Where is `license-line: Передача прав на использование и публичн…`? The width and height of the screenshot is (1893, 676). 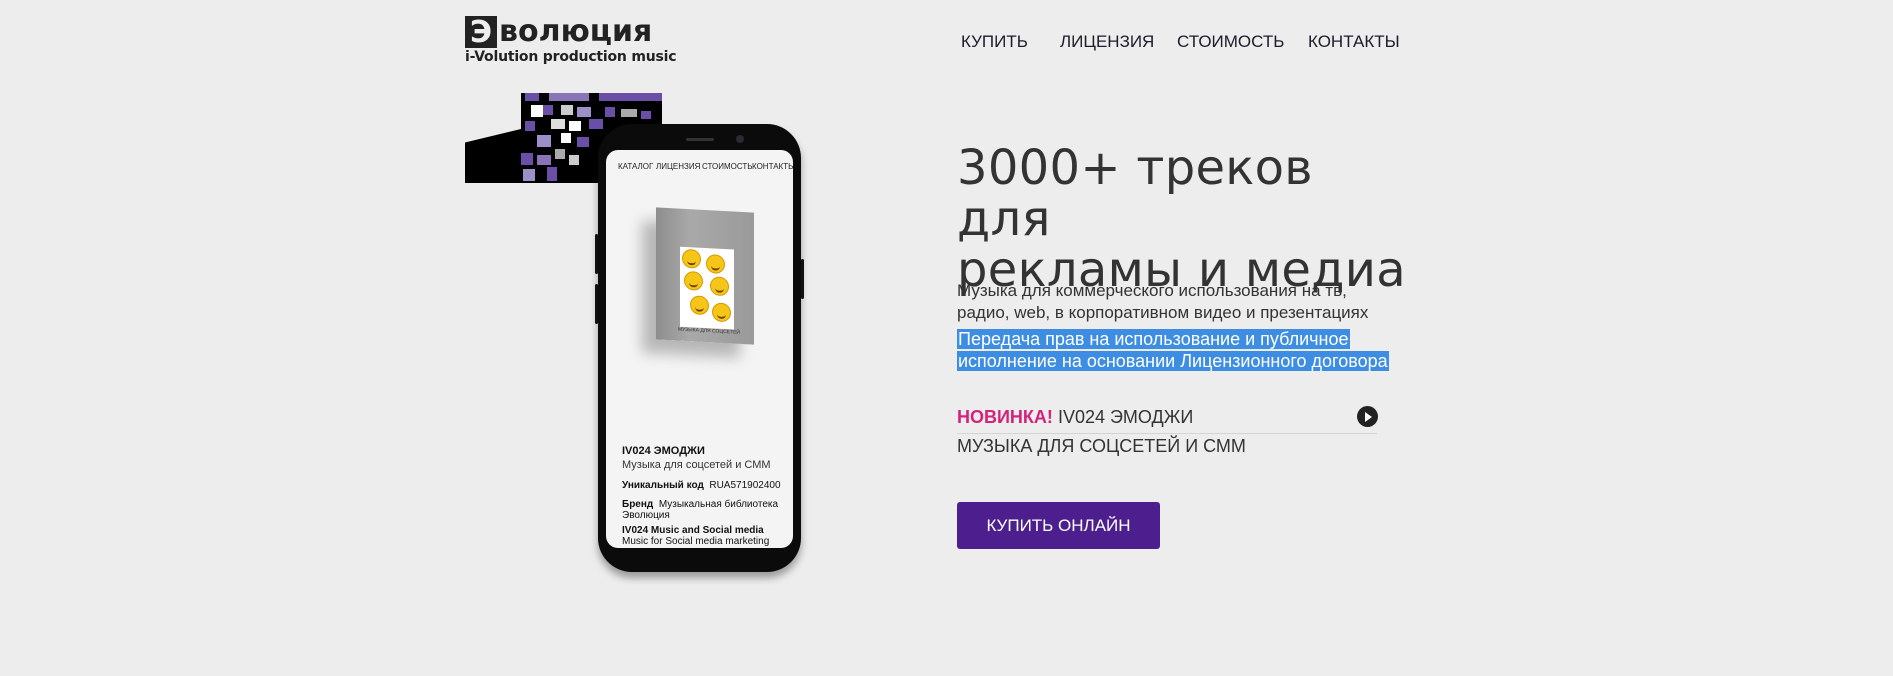 license-line: Передача прав на использование и публичн… is located at coordinates (1153, 339).